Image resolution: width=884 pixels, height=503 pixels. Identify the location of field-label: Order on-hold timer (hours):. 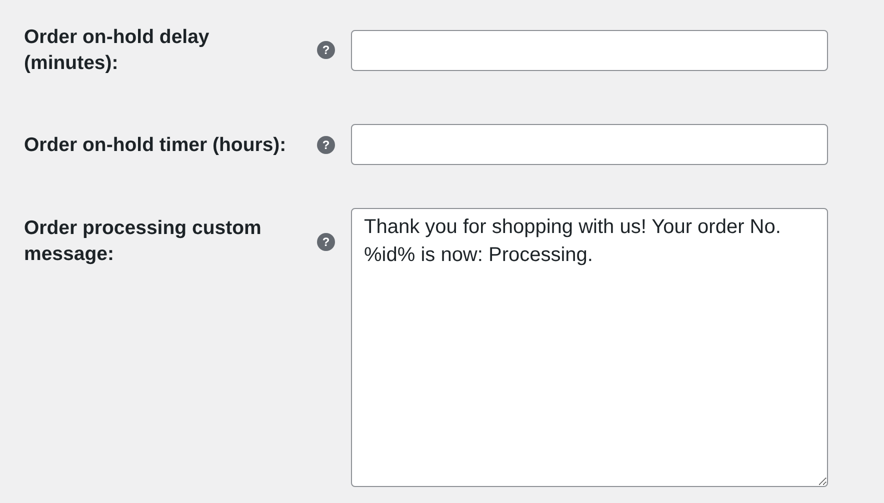
(156, 145).